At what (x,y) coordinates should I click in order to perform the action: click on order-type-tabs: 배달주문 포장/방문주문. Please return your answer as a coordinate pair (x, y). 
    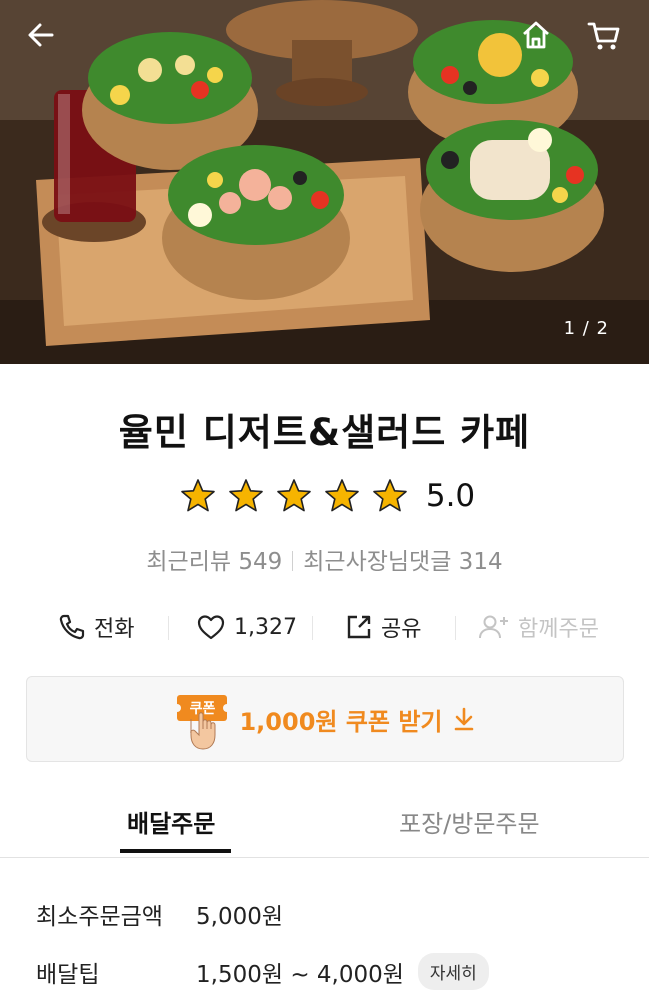
    Looking at the image, I should click on (324, 827).